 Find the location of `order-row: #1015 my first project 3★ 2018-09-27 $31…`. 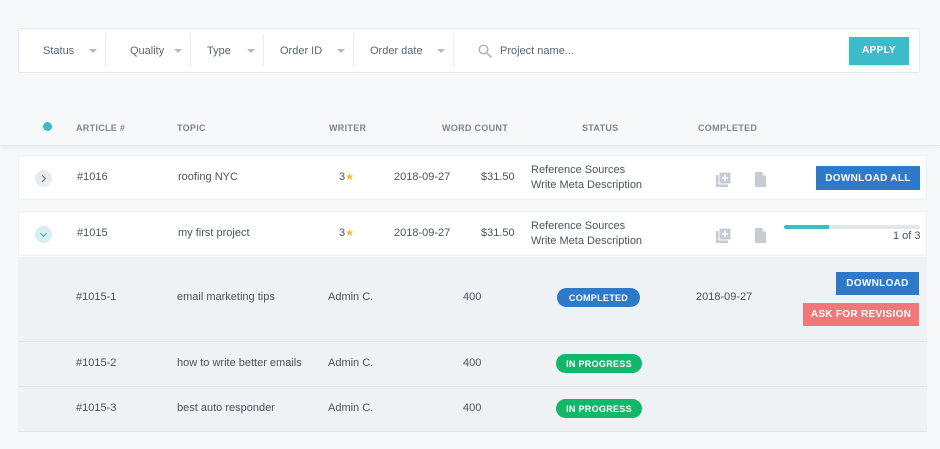

order-row: #1015 my first project 3★ 2018-09-27 $31… is located at coordinates (472, 233).